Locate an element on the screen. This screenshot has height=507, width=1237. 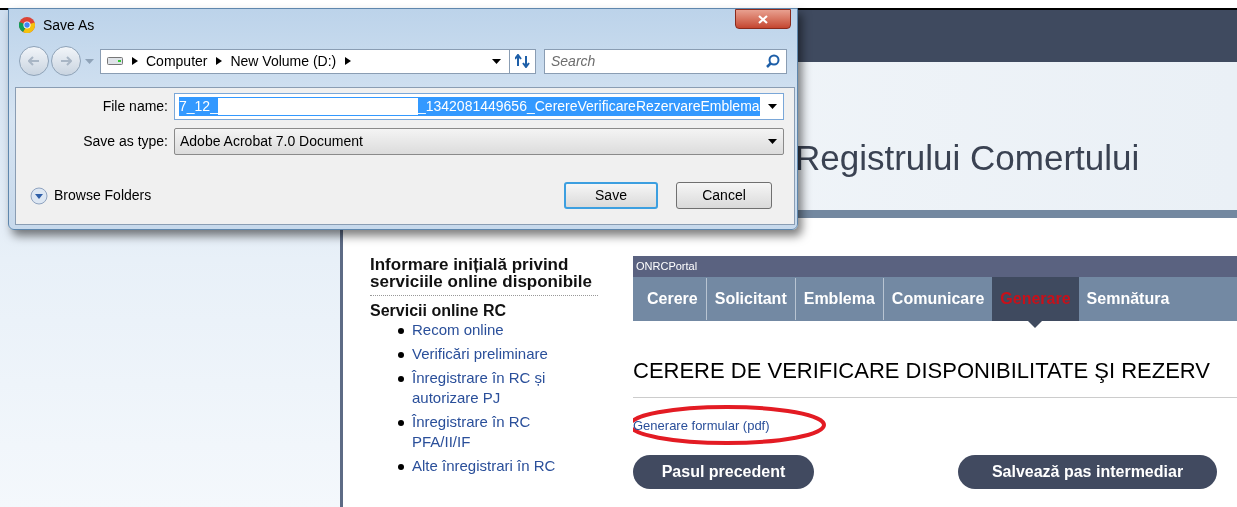
breadcrumb: New Volume (D:) is located at coordinates (283, 61).